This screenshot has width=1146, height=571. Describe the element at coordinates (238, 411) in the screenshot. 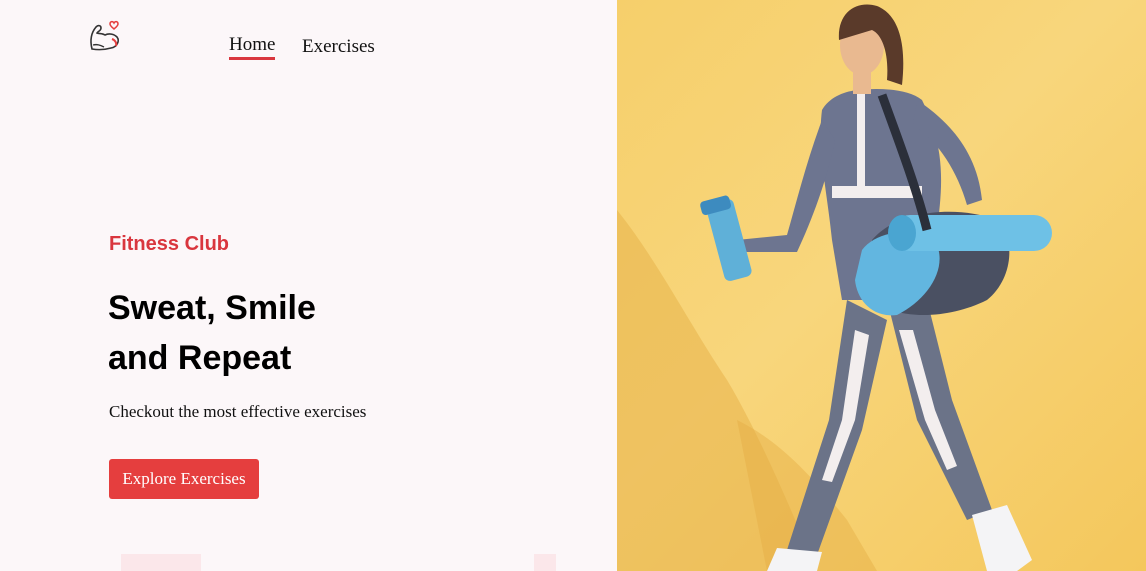

I see `hero-subtitle: Checkout the most effective exercises` at that location.